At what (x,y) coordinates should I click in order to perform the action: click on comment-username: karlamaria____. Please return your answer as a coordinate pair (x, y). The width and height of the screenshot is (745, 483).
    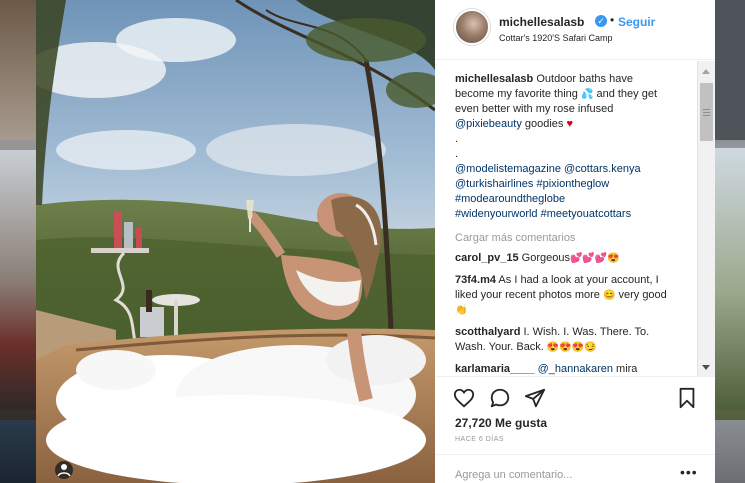
    Looking at the image, I should click on (495, 369).